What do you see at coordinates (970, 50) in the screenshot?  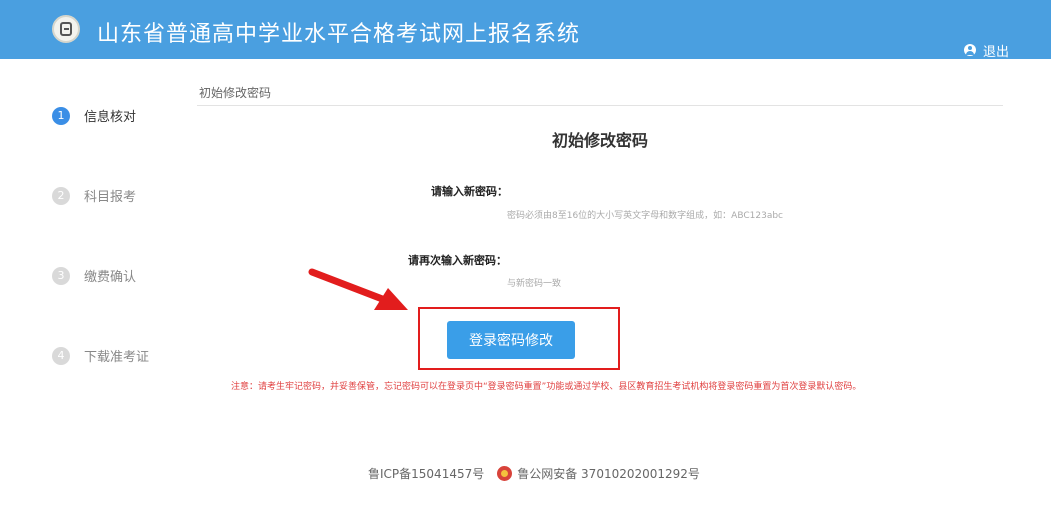 I see `user-icon` at bounding box center [970, 50].